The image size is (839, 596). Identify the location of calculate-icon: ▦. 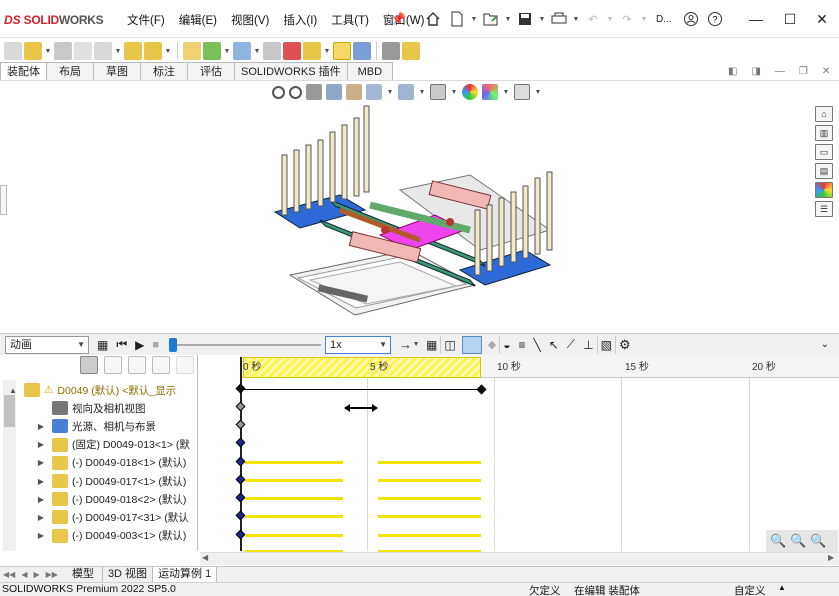
(102, 345).